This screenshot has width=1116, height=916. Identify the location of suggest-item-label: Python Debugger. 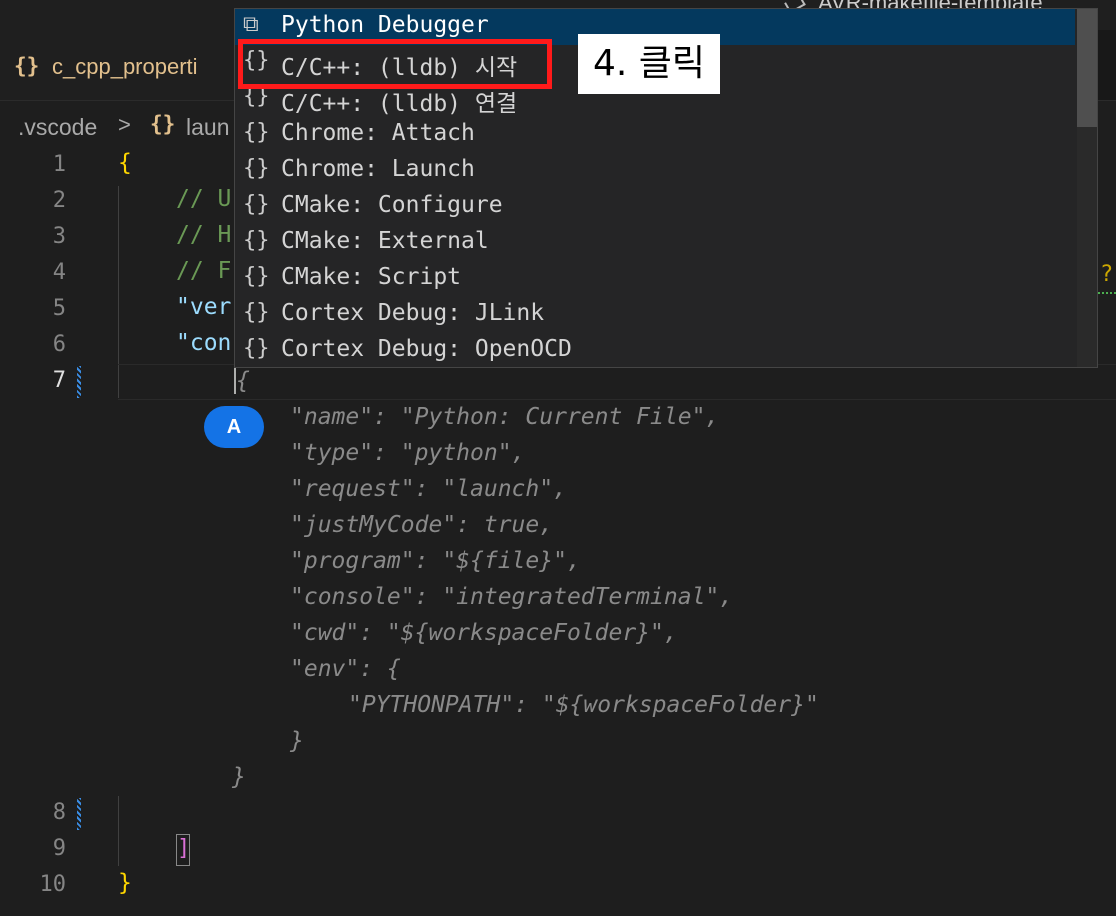
(385, 25).